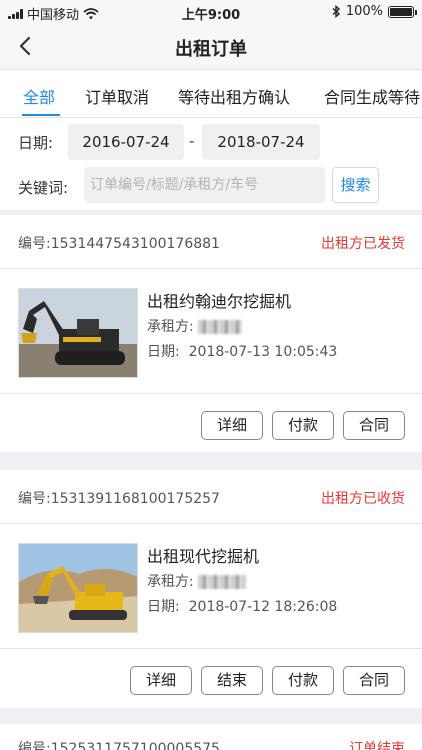 This screenshot has width=422, height=750. Describe the element at coordinates (363, 244) in the screenshot. I see `order-status: 出租方已发货` at that location.